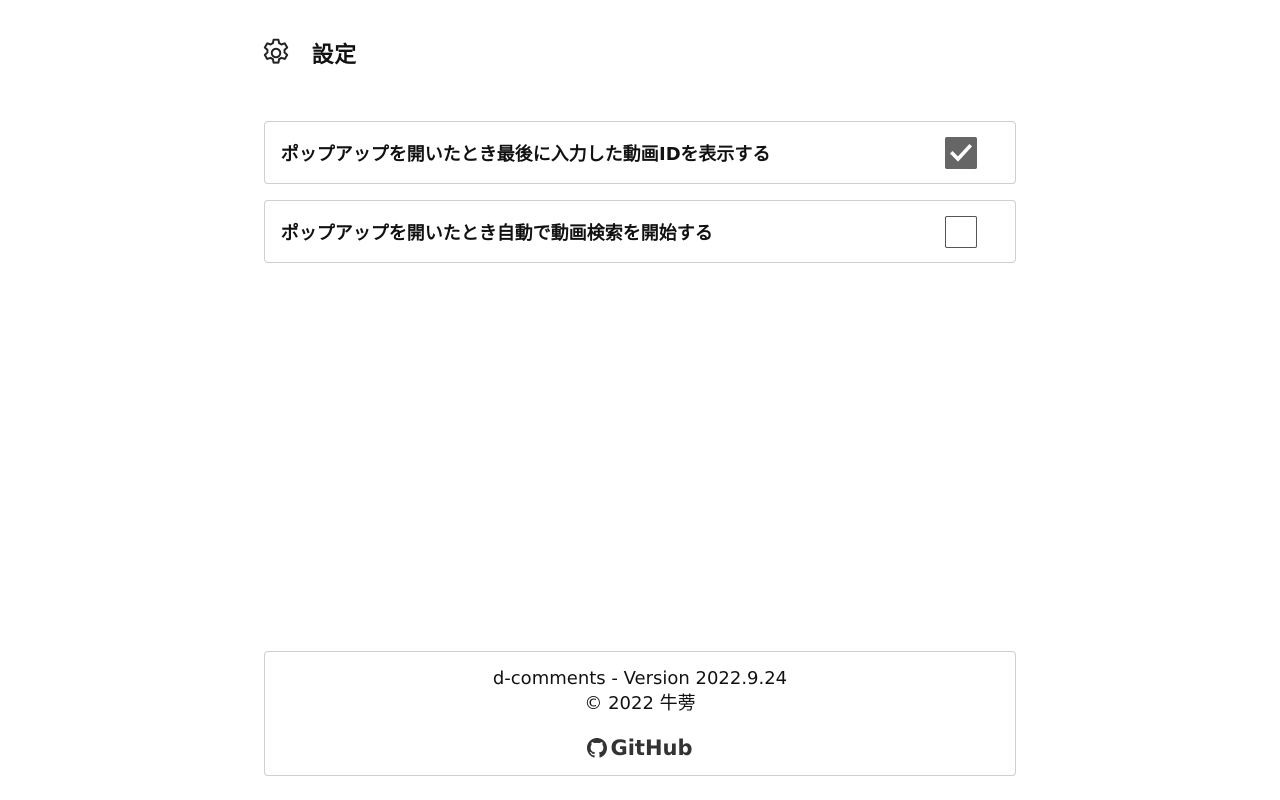 The image size is (1280, 800). I want to click on auto-search-checkbox, so click(961, 231).